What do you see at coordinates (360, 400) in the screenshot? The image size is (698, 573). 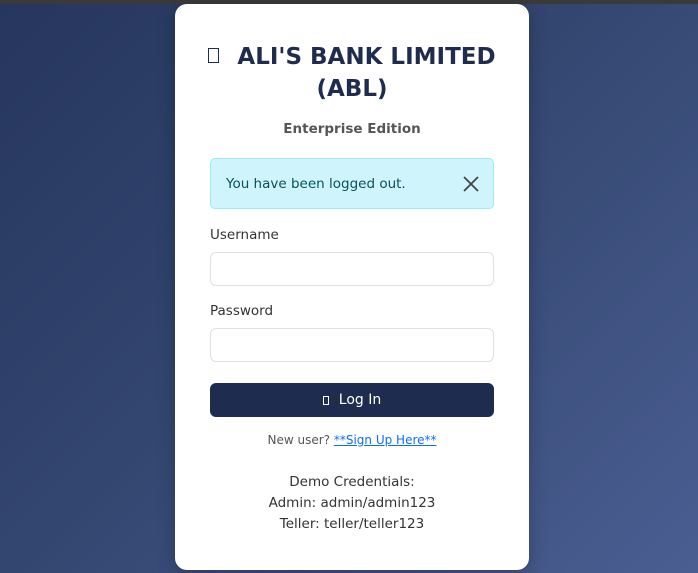 I see `login-button-label: Log In` at bounding box center [360, 400].